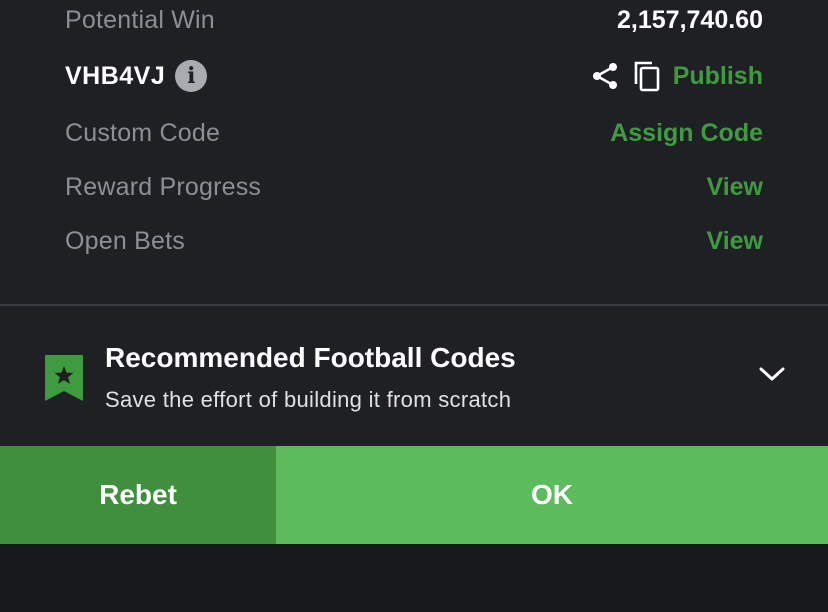 The width and height of the screenshot is (828, 612). What do you see at coordinates (140, 19) in the screenshot?
I see `potential-win-label: Potential Win` at bounding box center [140, 19].